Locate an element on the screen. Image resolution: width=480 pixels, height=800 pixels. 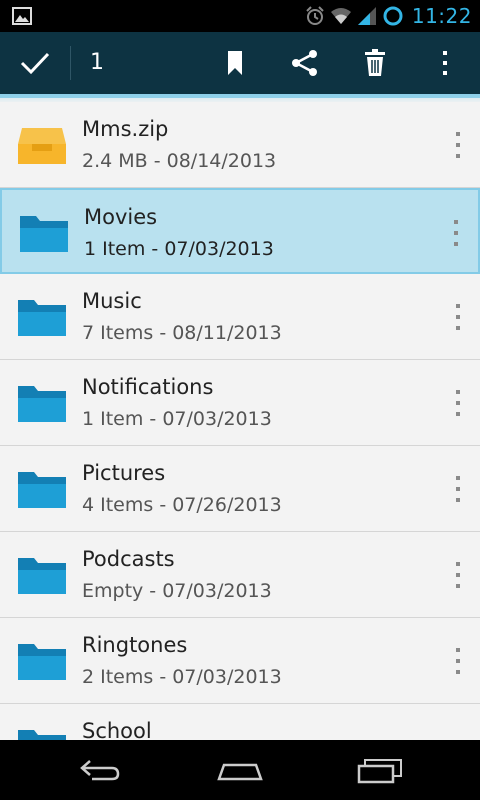
done-check-icon is located at coordinates (35, 63).